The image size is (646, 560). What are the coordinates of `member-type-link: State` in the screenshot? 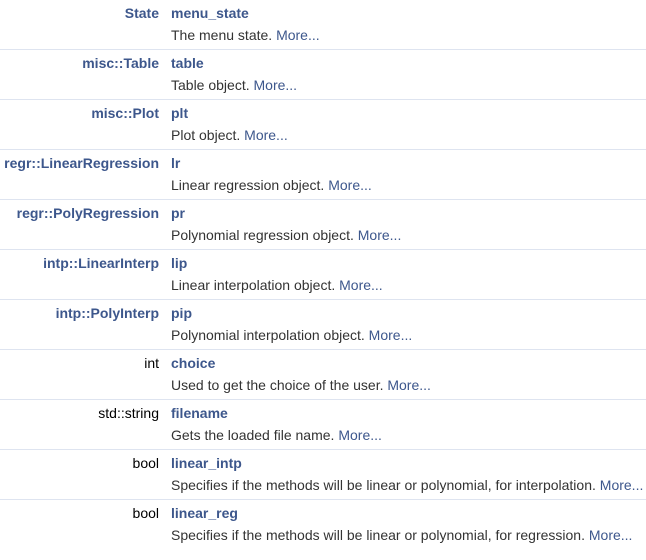 It's located at (142, 13).